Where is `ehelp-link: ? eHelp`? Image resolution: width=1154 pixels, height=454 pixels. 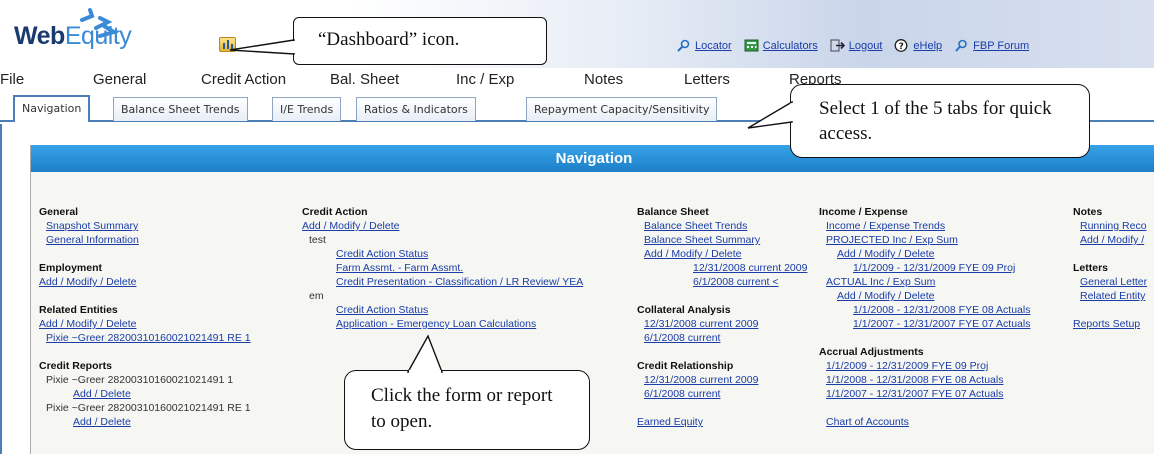
ehelp-link: ? eHelp is located at coordinates (918, 45).